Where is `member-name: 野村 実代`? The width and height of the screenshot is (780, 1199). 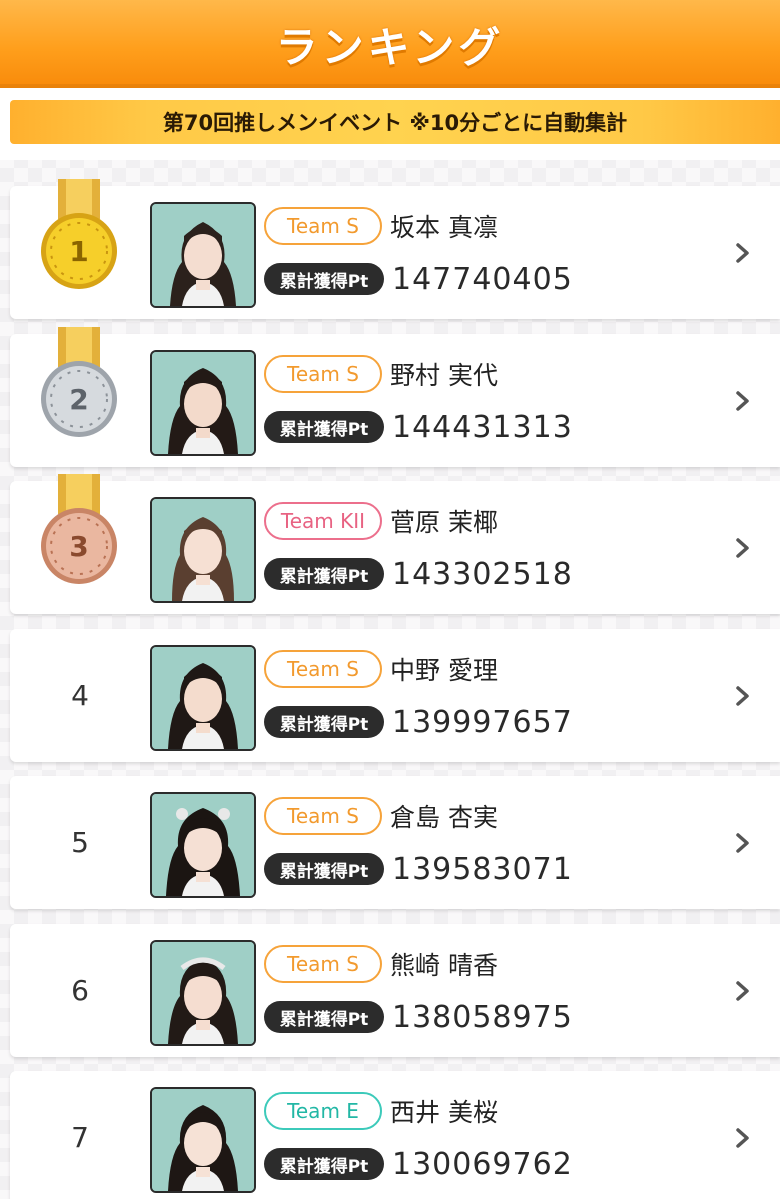
member-name: 野村 実代 is located at coordinates (444, 375).